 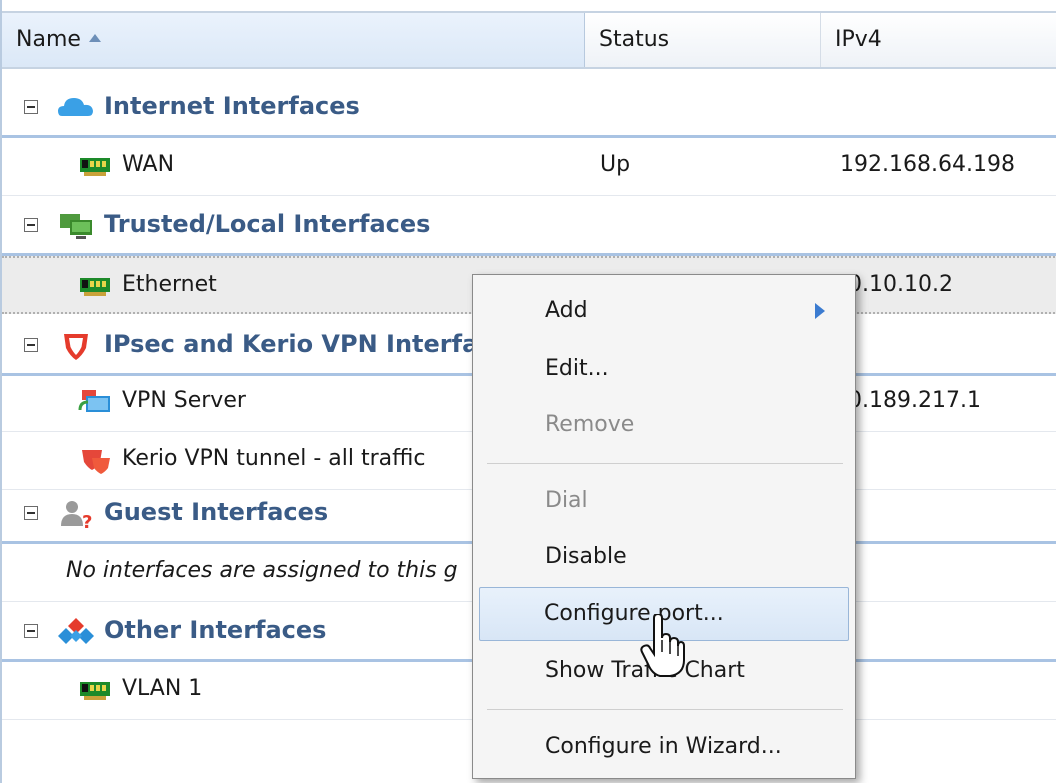 I want to click on menu-item-disable: Disable, so click(x=664, y=557).